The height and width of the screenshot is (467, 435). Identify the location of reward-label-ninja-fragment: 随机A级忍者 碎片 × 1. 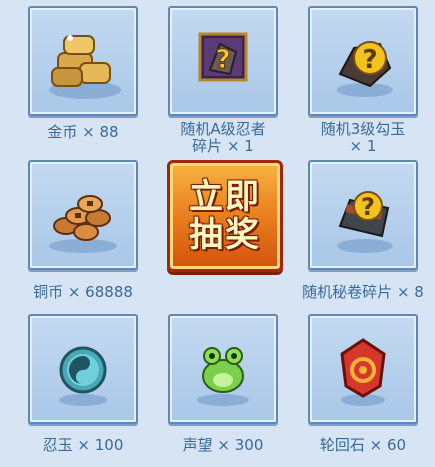
(223, 137).